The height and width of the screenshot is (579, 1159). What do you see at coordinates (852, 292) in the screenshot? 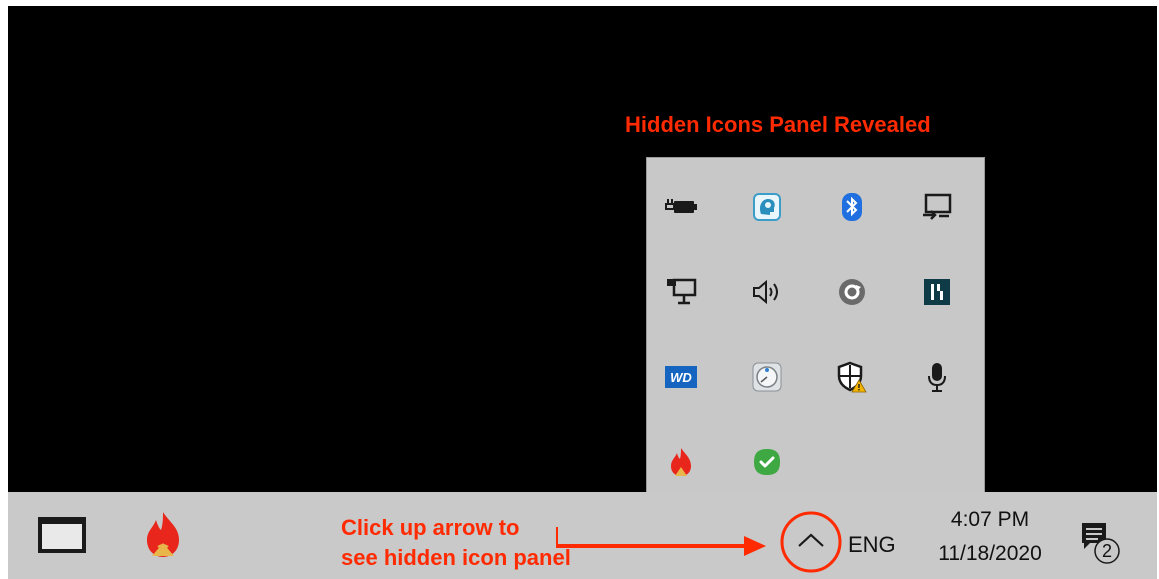
I see `sync-app-icon` at bounding box center [852, 292].